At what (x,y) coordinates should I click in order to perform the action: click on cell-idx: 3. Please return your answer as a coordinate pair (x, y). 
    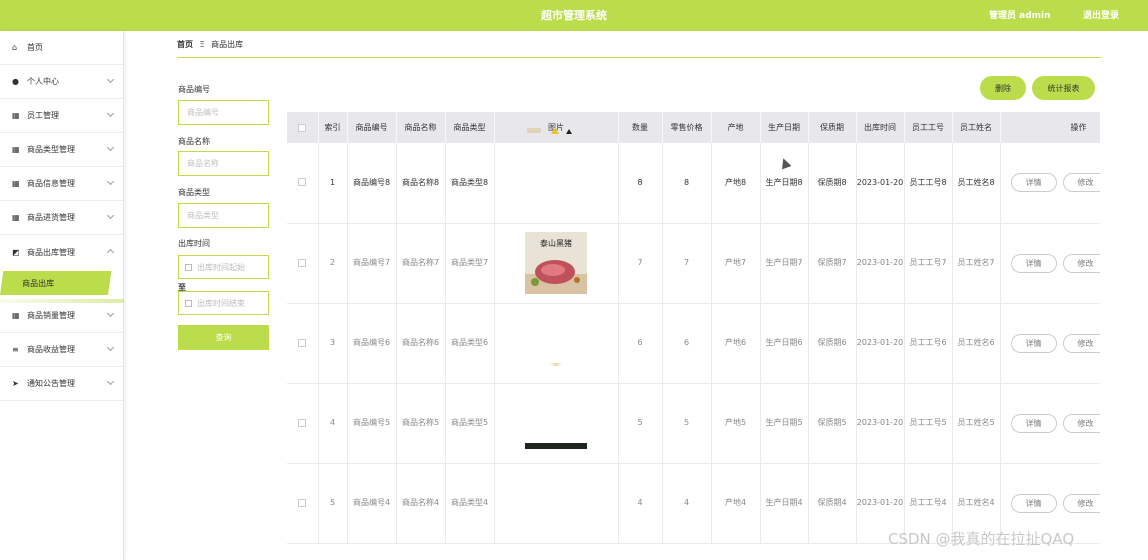
    Looking at the image, I should click on (333, 343).